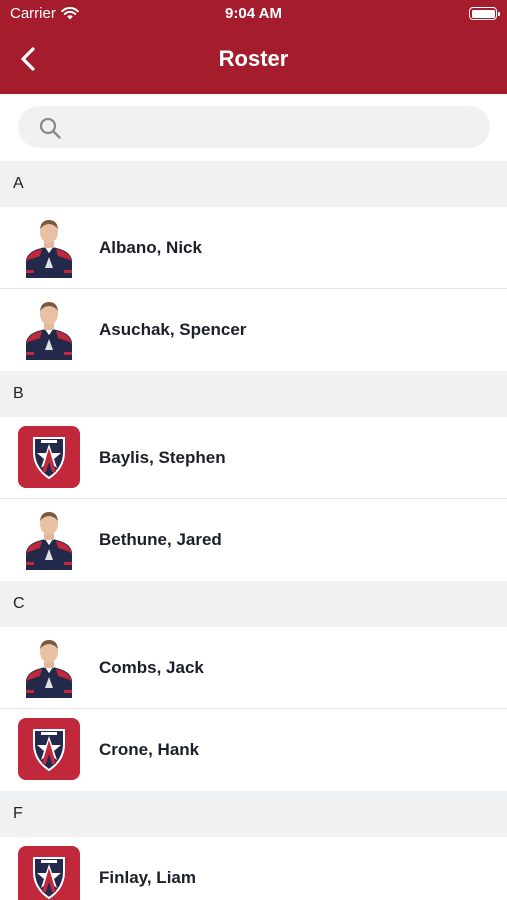 This screenshot has width=507, height=900. What do you see at coordinates (151, 667) in the screenshot?
I see `player-name: Combs, Jack` at bounding box center [151, 667].